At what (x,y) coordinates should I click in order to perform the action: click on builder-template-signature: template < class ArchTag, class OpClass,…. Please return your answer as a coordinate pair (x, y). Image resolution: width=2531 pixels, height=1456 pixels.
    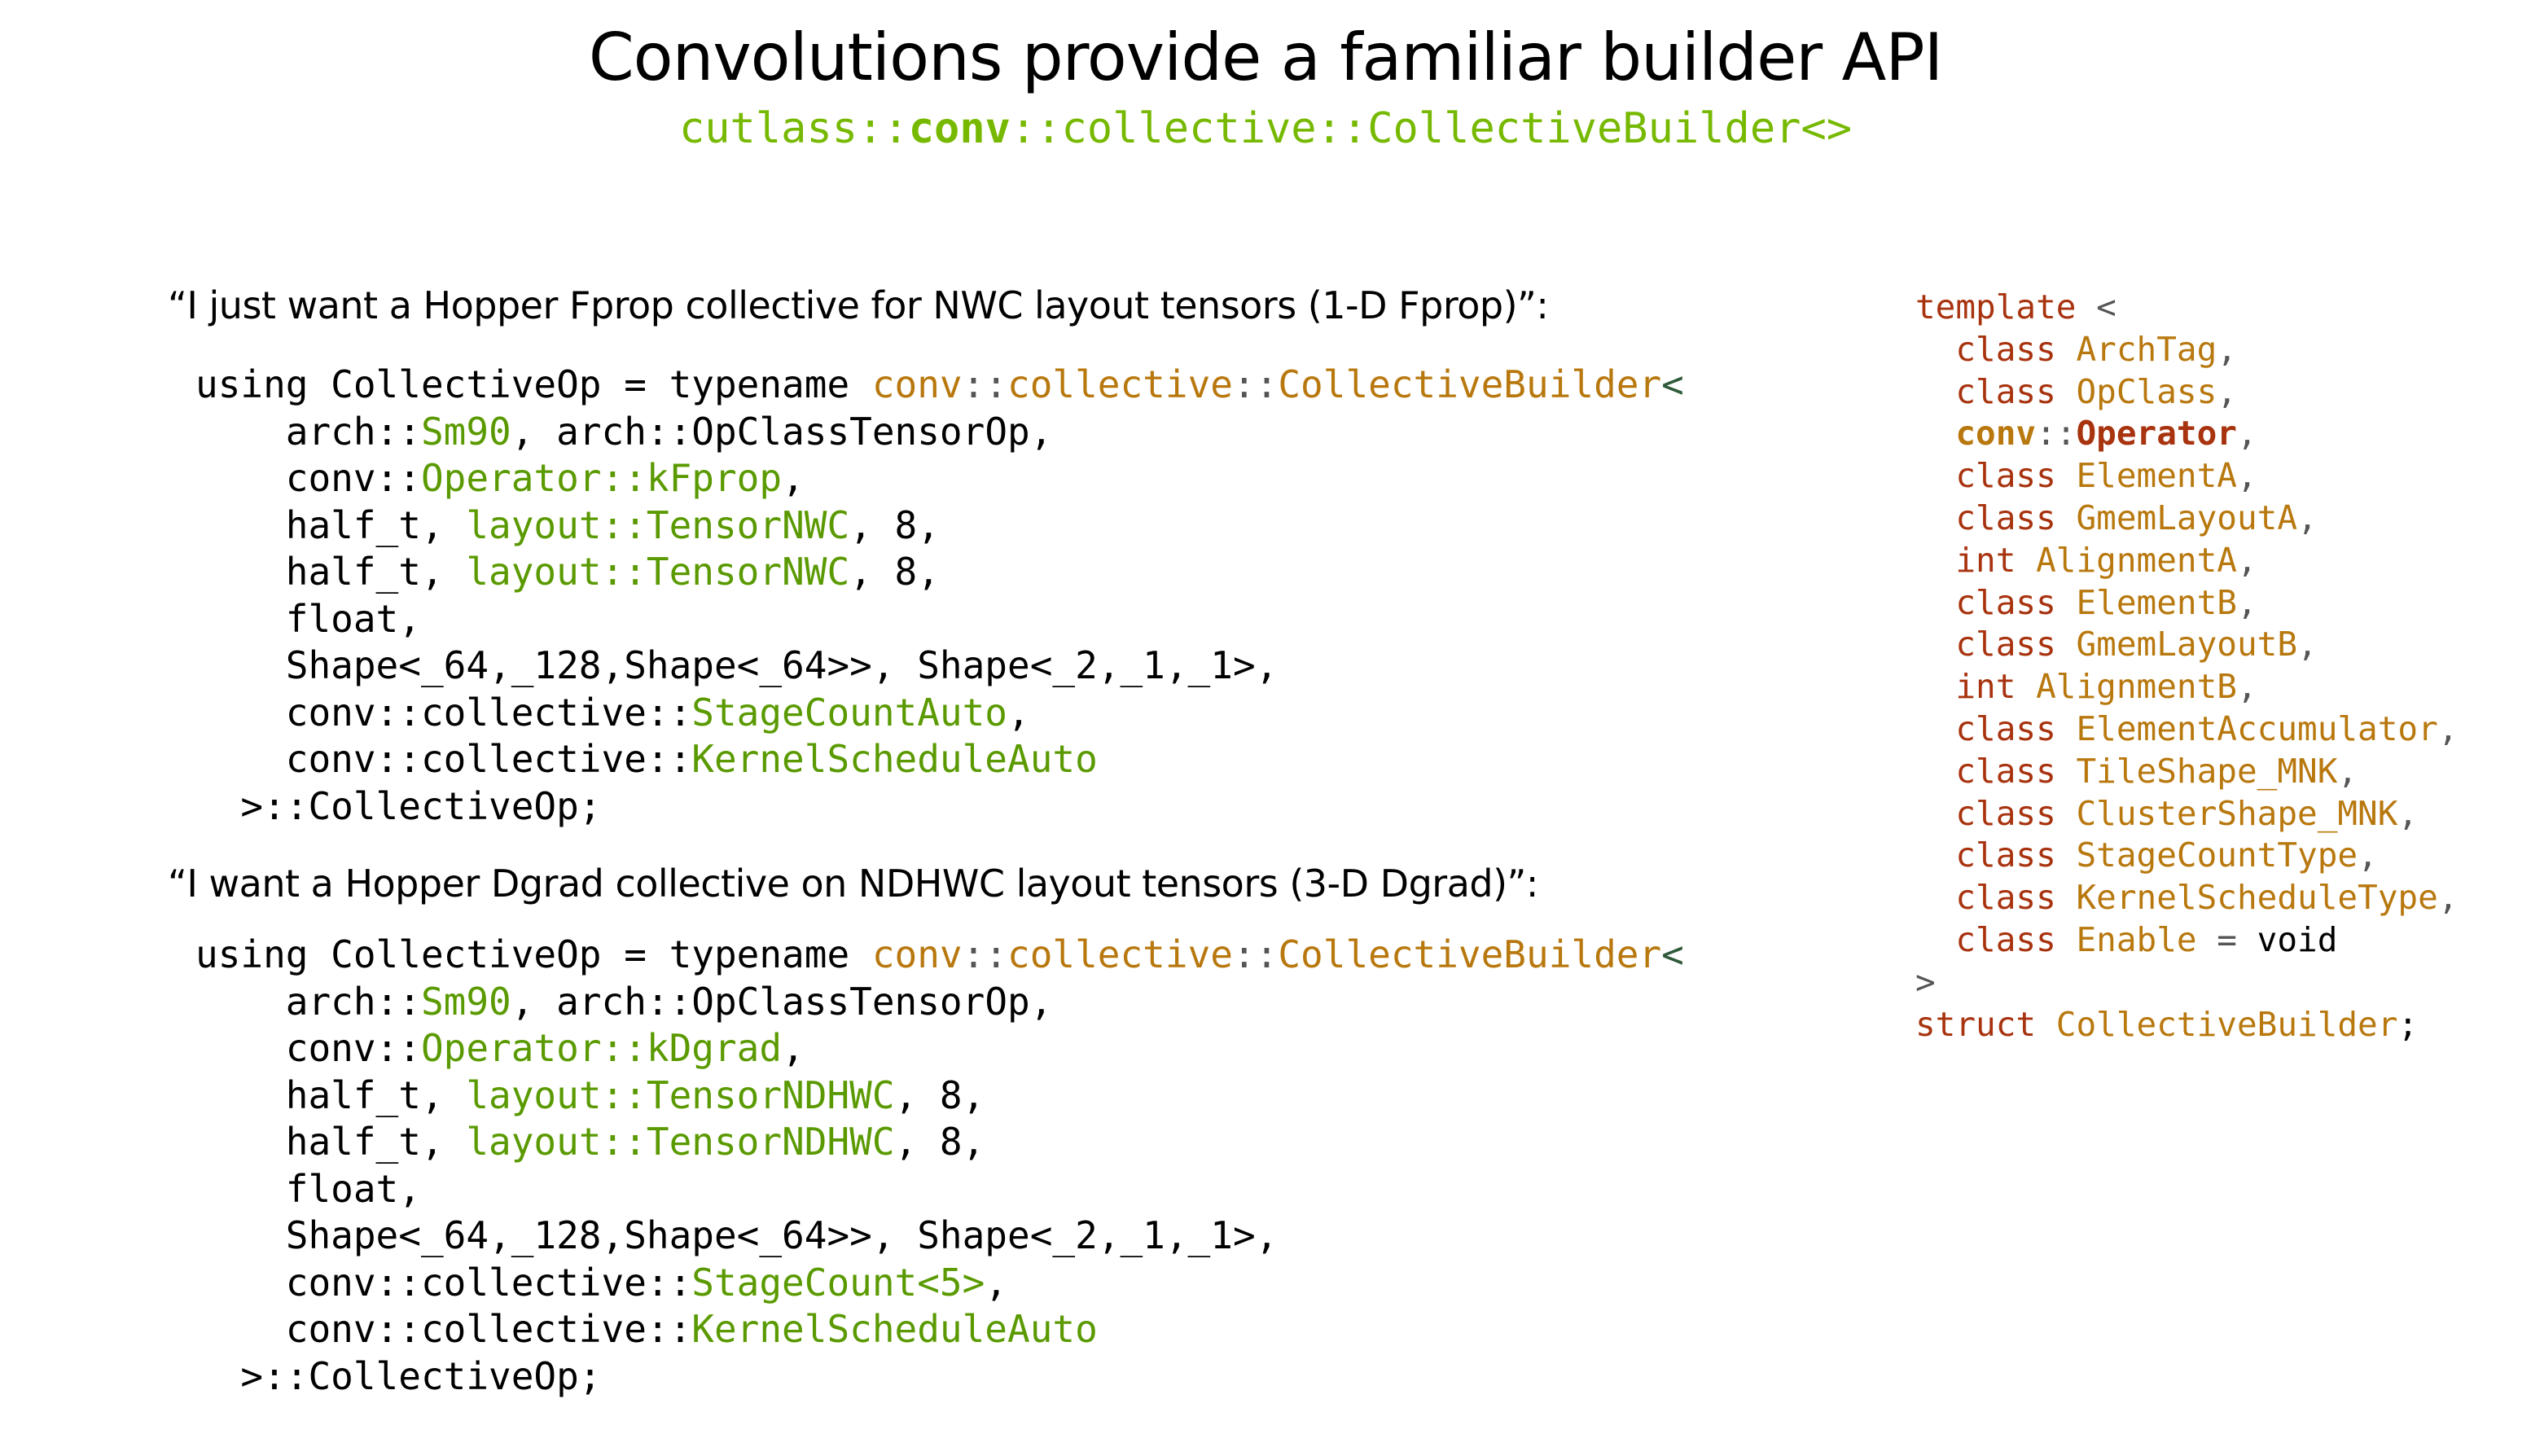
    Looking at the image, I should click on (2187, 665).